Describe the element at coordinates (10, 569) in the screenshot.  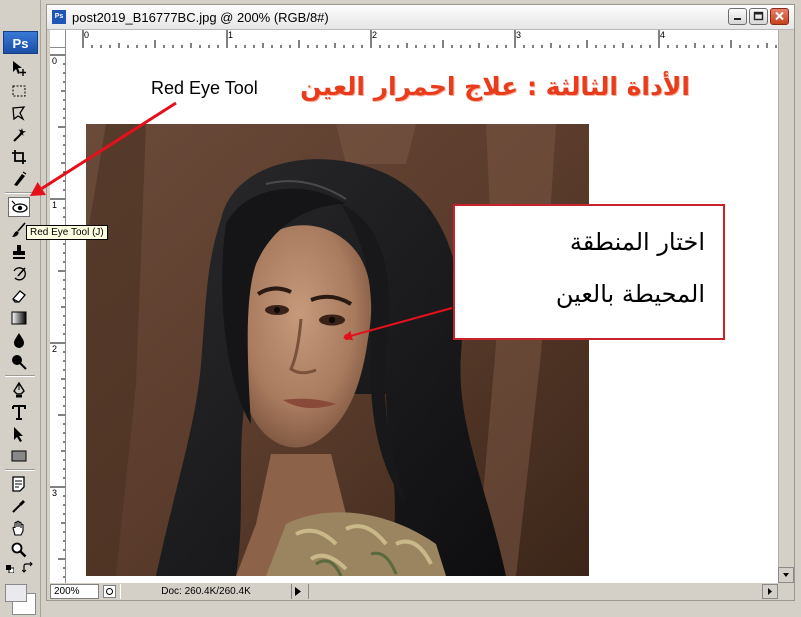
I see `default-colors-icon` at that location.